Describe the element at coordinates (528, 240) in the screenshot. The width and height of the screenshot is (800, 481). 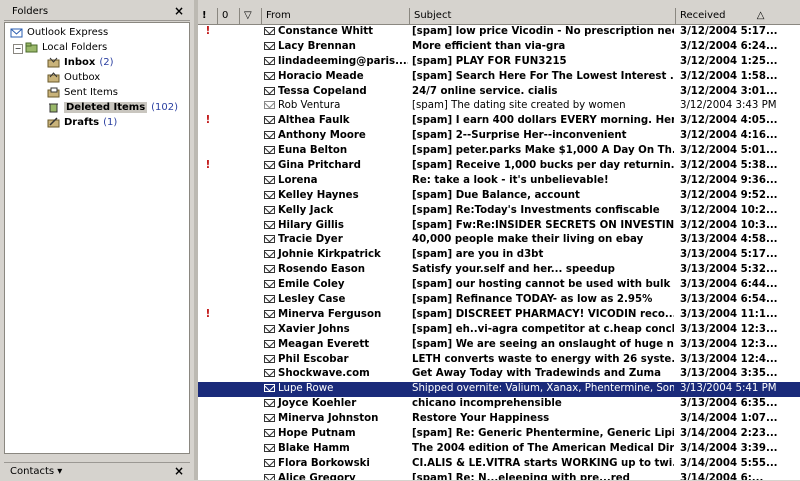
I see `message-subject: 40,000 people make their living on ebay` at that location.